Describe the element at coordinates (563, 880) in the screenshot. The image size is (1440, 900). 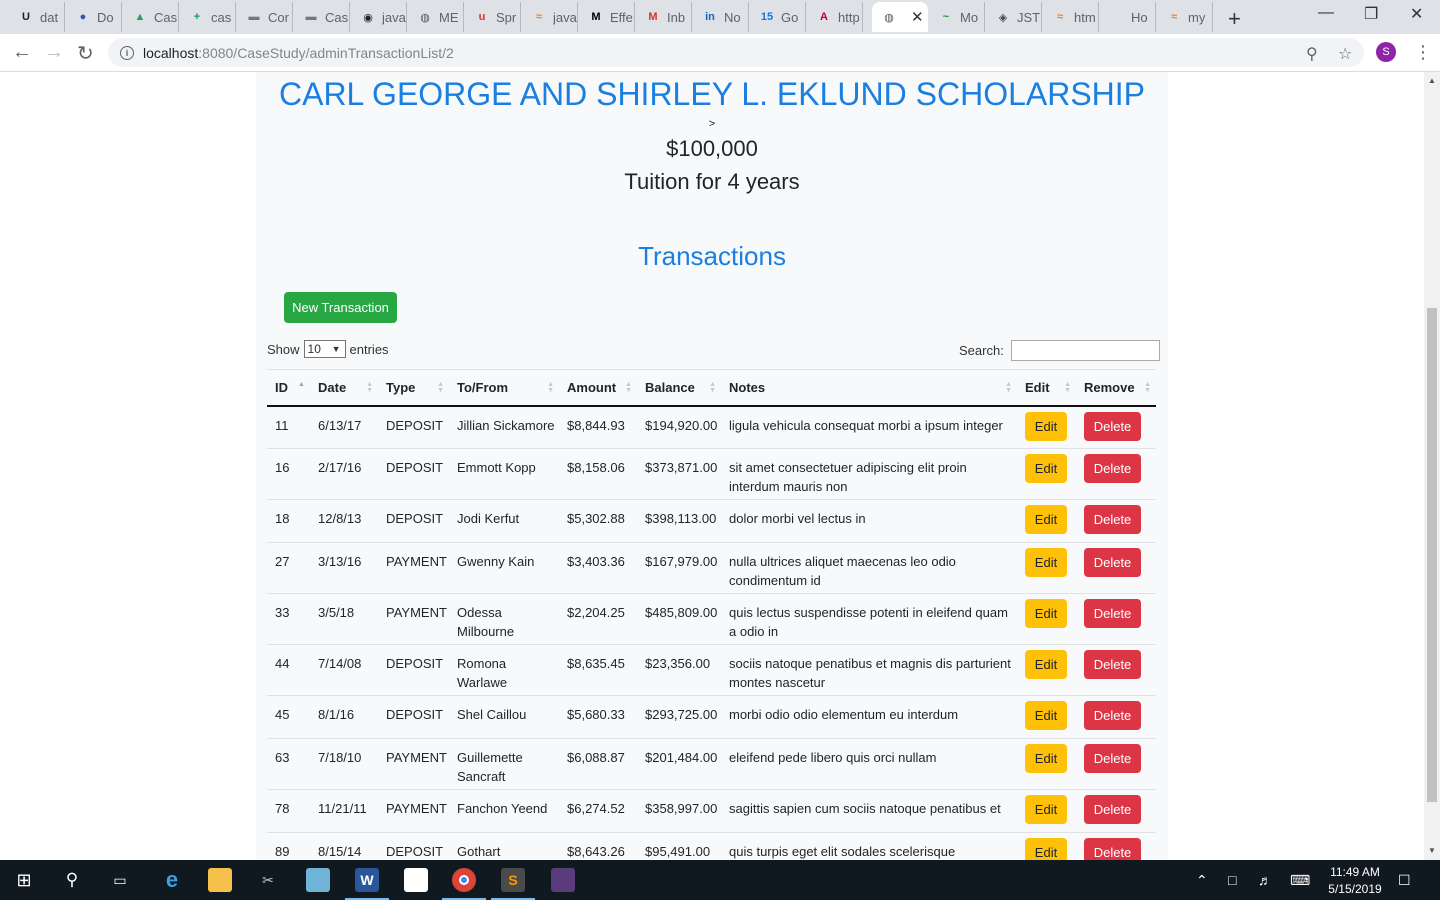
I see `app-icon` at that location.